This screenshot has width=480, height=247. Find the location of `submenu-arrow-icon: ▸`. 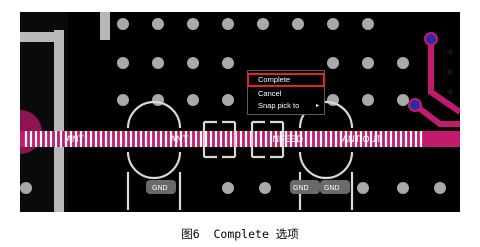

submenu-arrow-icon: ▸ is located at coordinates (317, 106).